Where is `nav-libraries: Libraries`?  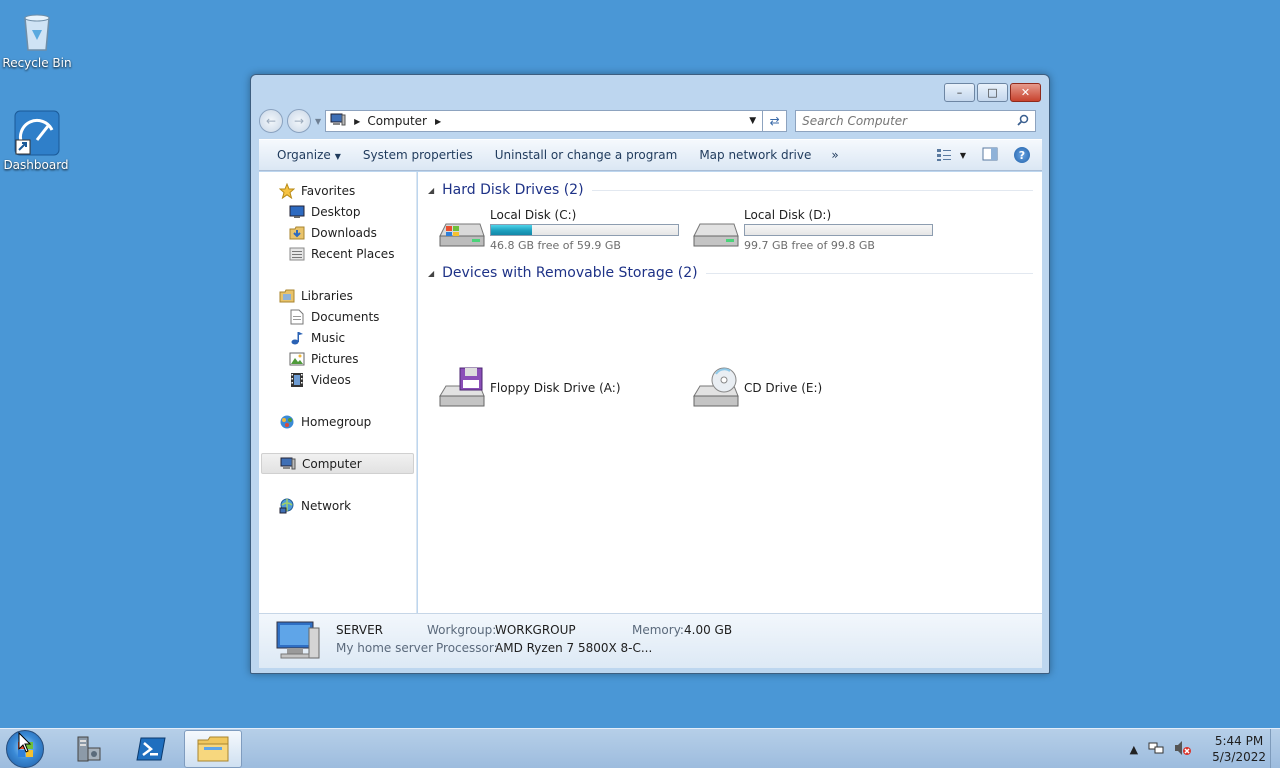
nav-libraries: Libraries is located at coordinates (337, 295).